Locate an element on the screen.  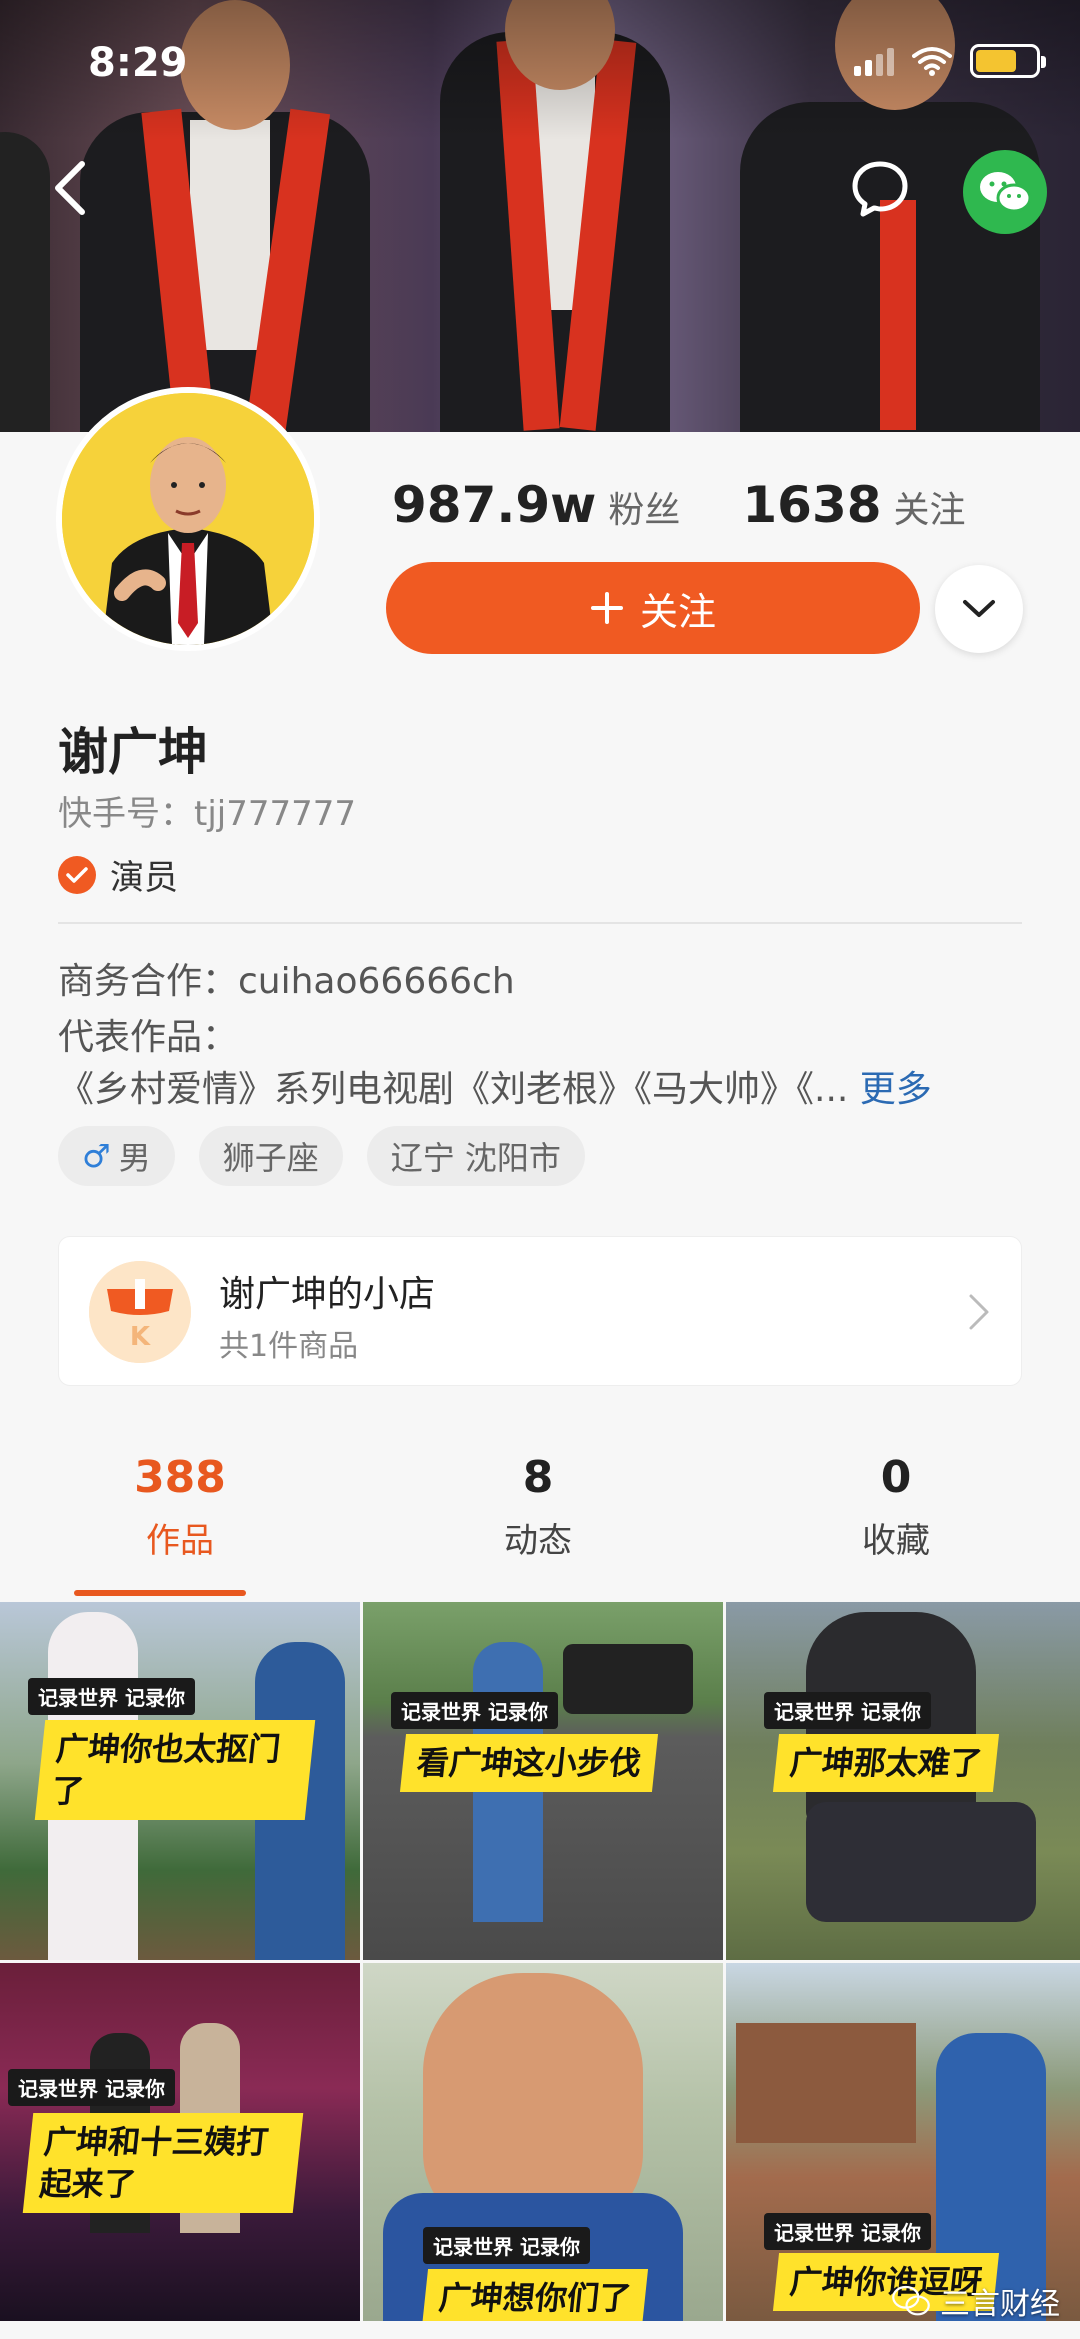
following-count: 1638 is located at coordinates (811, 505).